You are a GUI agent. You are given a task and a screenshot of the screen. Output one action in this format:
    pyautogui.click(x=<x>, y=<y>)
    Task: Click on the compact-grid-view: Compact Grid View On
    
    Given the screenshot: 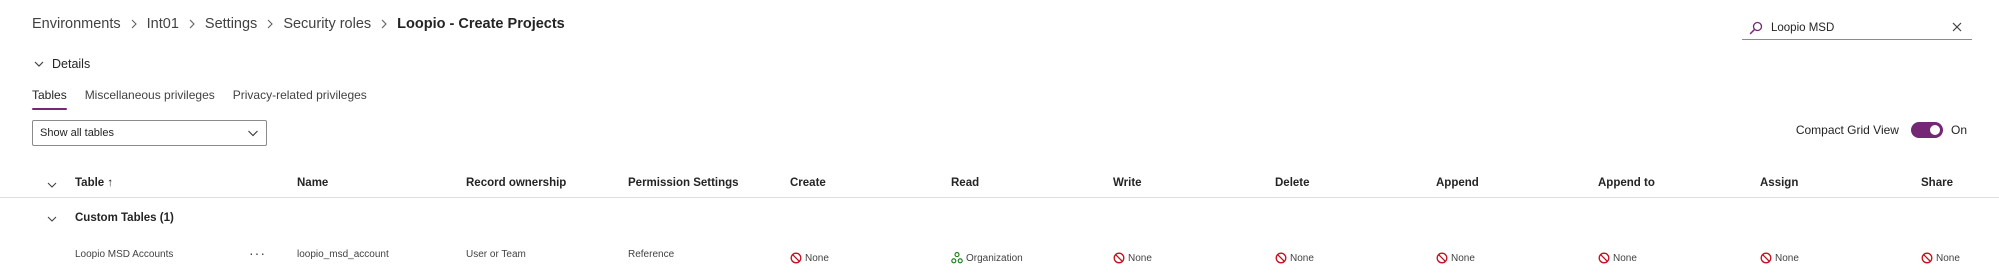 What is the action you would take?
    pyautogui.click(x=1881, y=130)
    